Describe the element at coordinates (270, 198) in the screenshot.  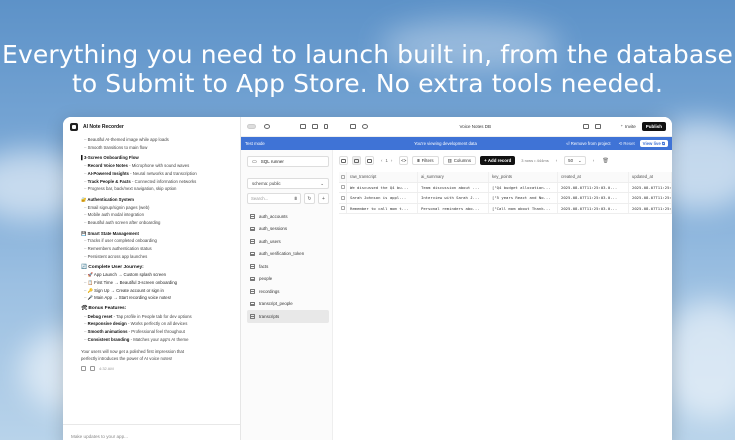
I see `table-search-input` at that location.